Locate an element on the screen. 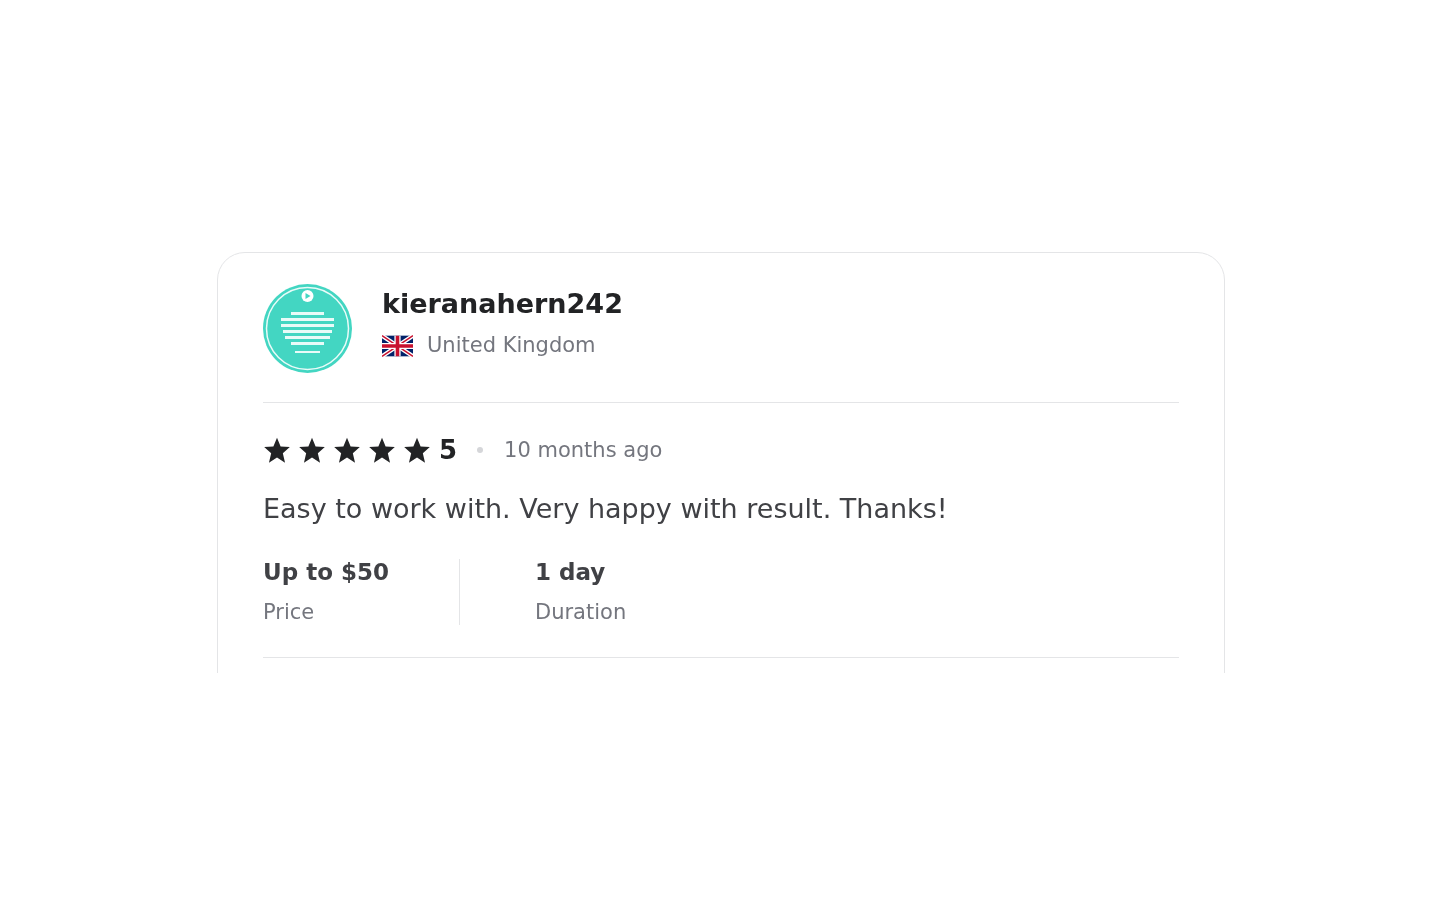  detail-value: Up to $50 is located at coordinates (326, 572).